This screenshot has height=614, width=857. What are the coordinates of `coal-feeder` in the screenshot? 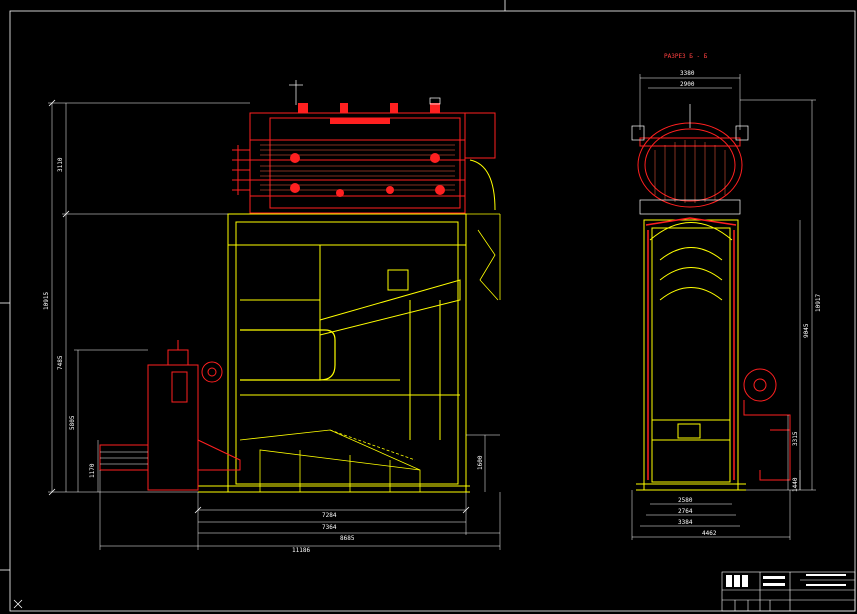 It's located at (170, 415).